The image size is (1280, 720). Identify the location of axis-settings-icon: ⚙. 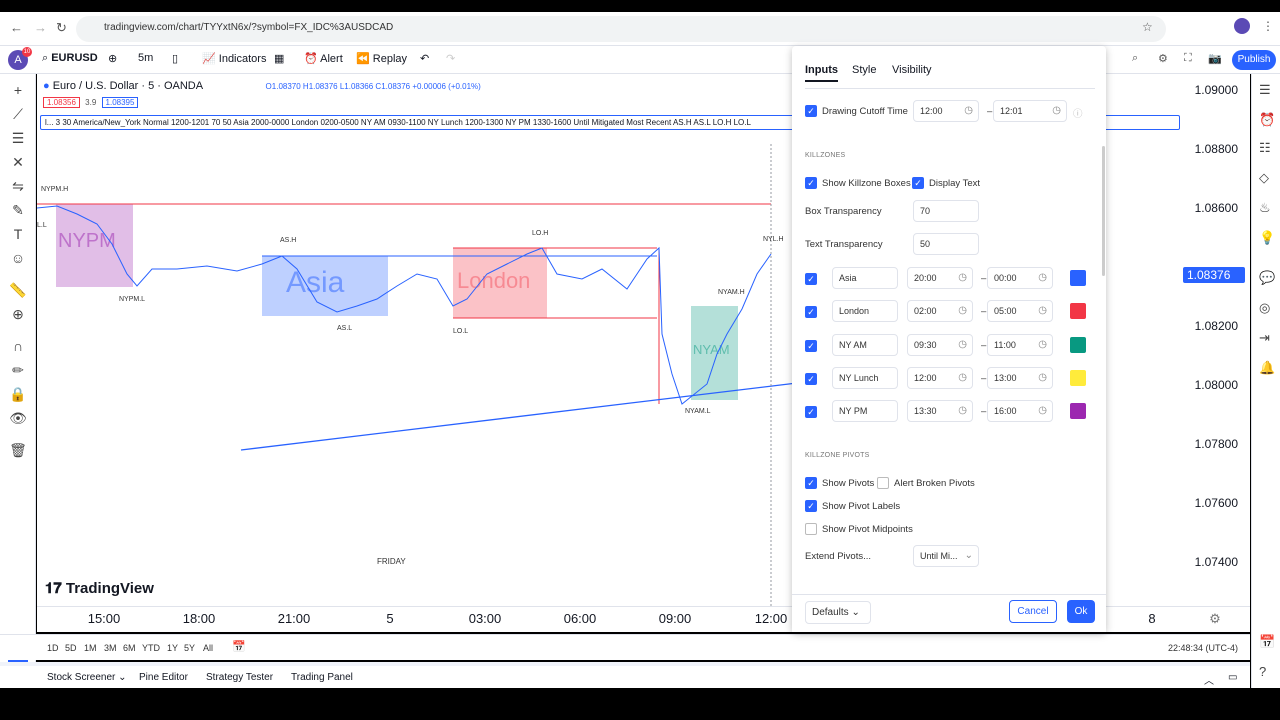
(1215, 619).